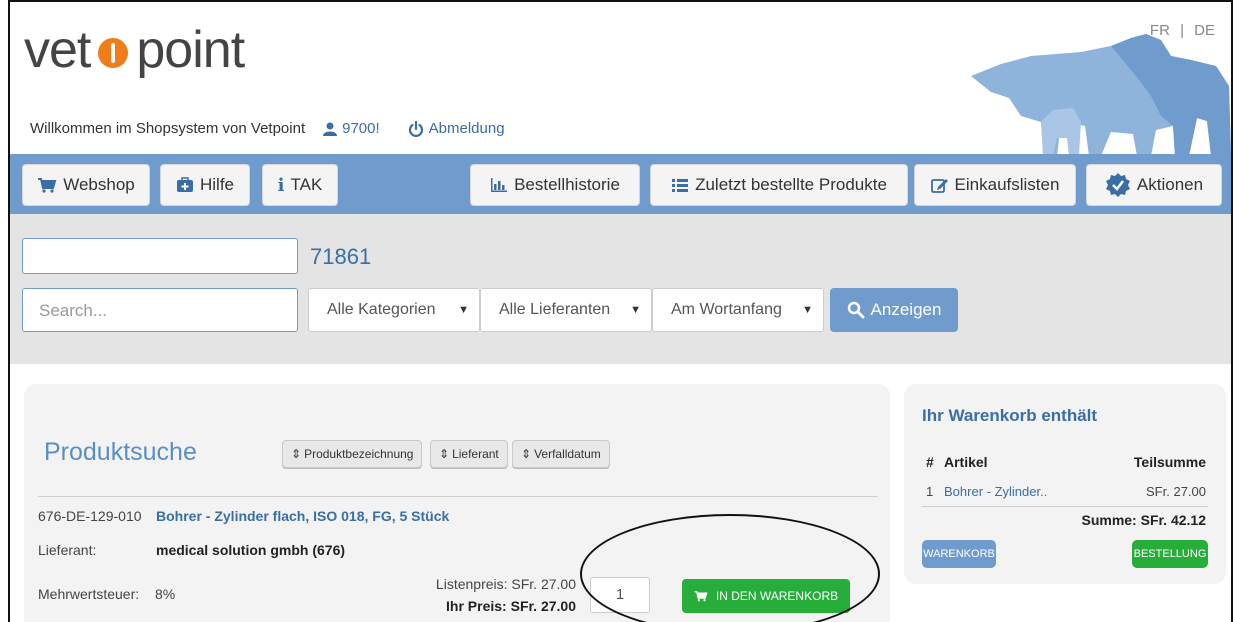 The image size is (1233, 622). Describe the element at coordinates (306, 184) in the screenshot. I see `tak-label: TAK` at that location.